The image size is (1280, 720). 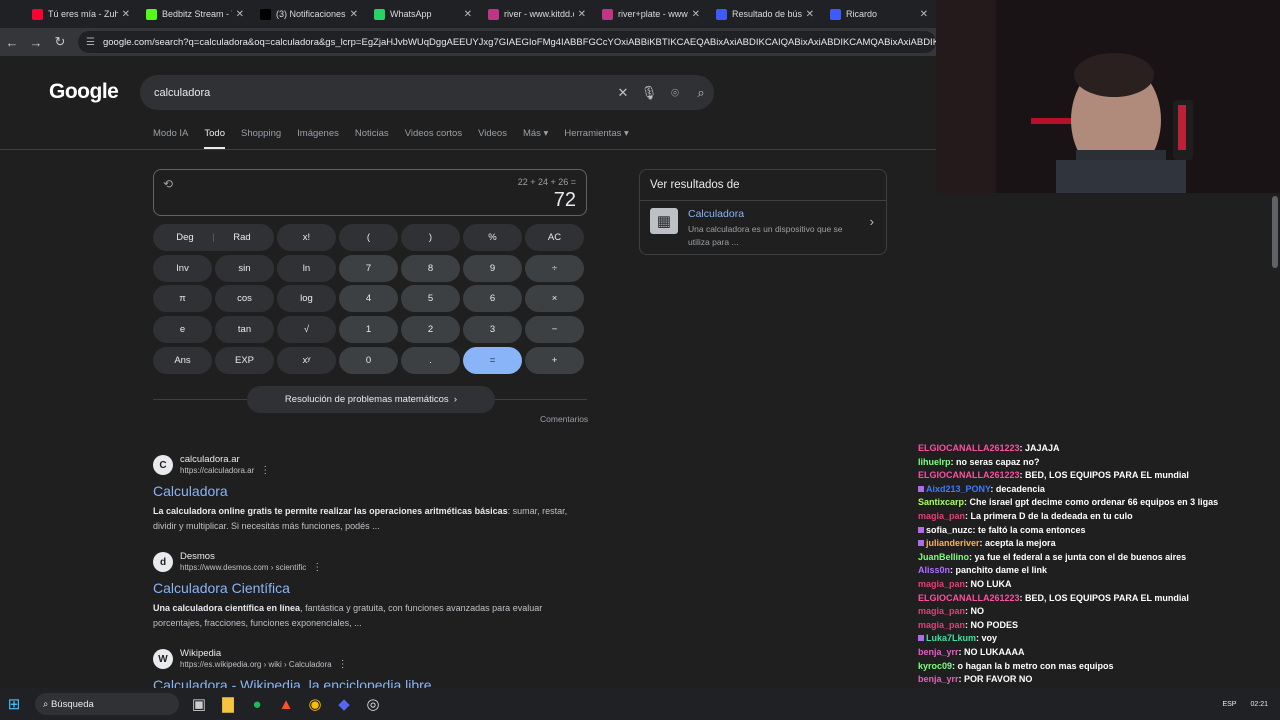 What do you see at coordinates (765, 14) in the screenshot?
I see `browser-tab: Resultado de búsque ✕` at bounding box center [765, 14].